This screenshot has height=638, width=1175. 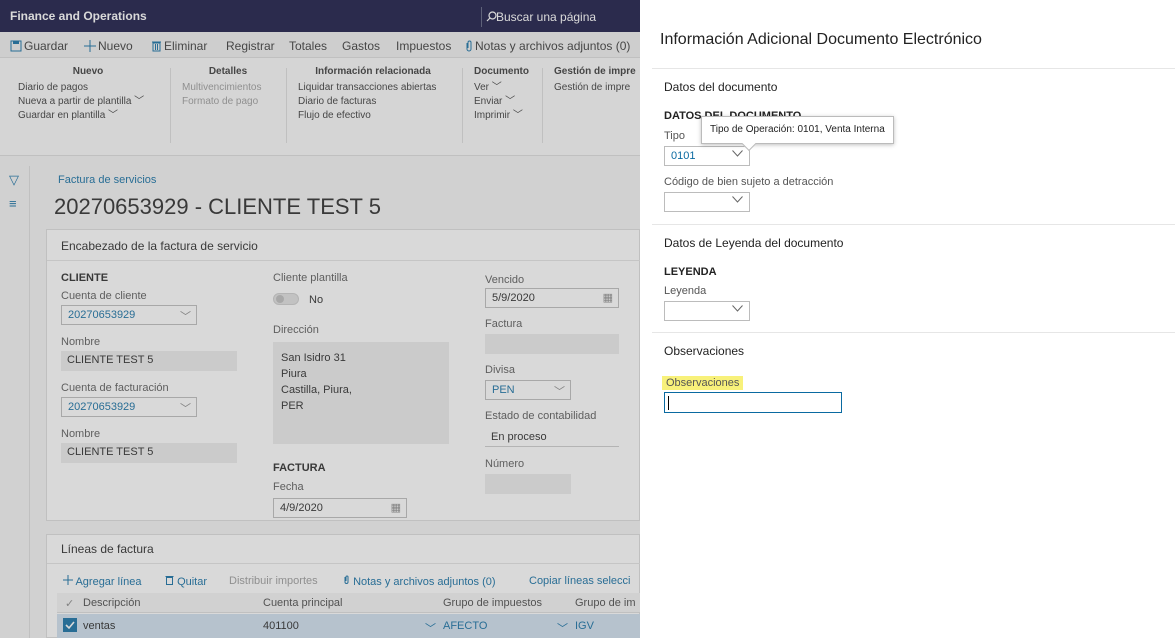 I want to click on estado-contabilidad-label: Estado de contabilidad, so click(x=541, y=416).